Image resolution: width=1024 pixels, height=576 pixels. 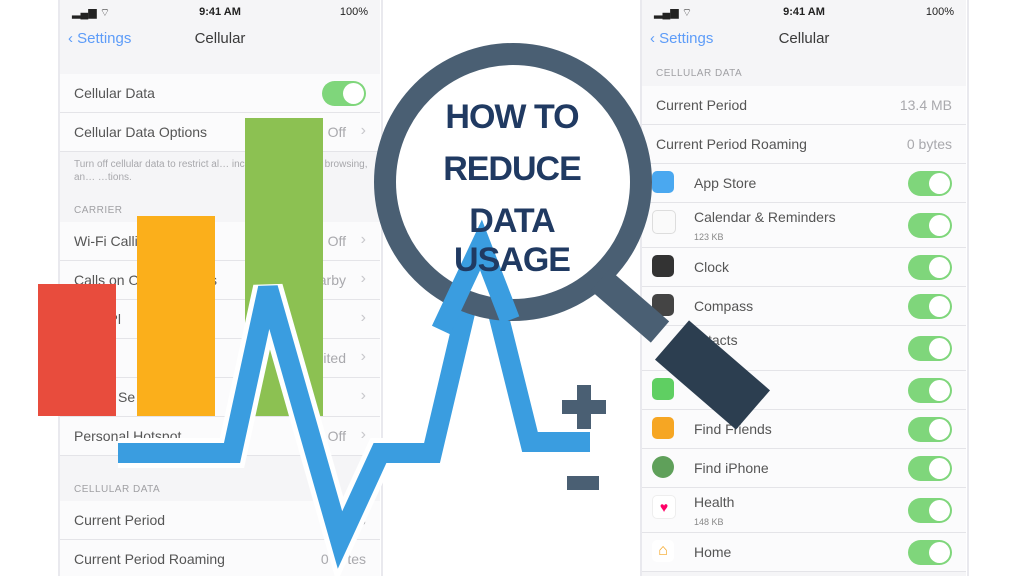 I want to click on magnifier-handle, so click(x=712, y=375).